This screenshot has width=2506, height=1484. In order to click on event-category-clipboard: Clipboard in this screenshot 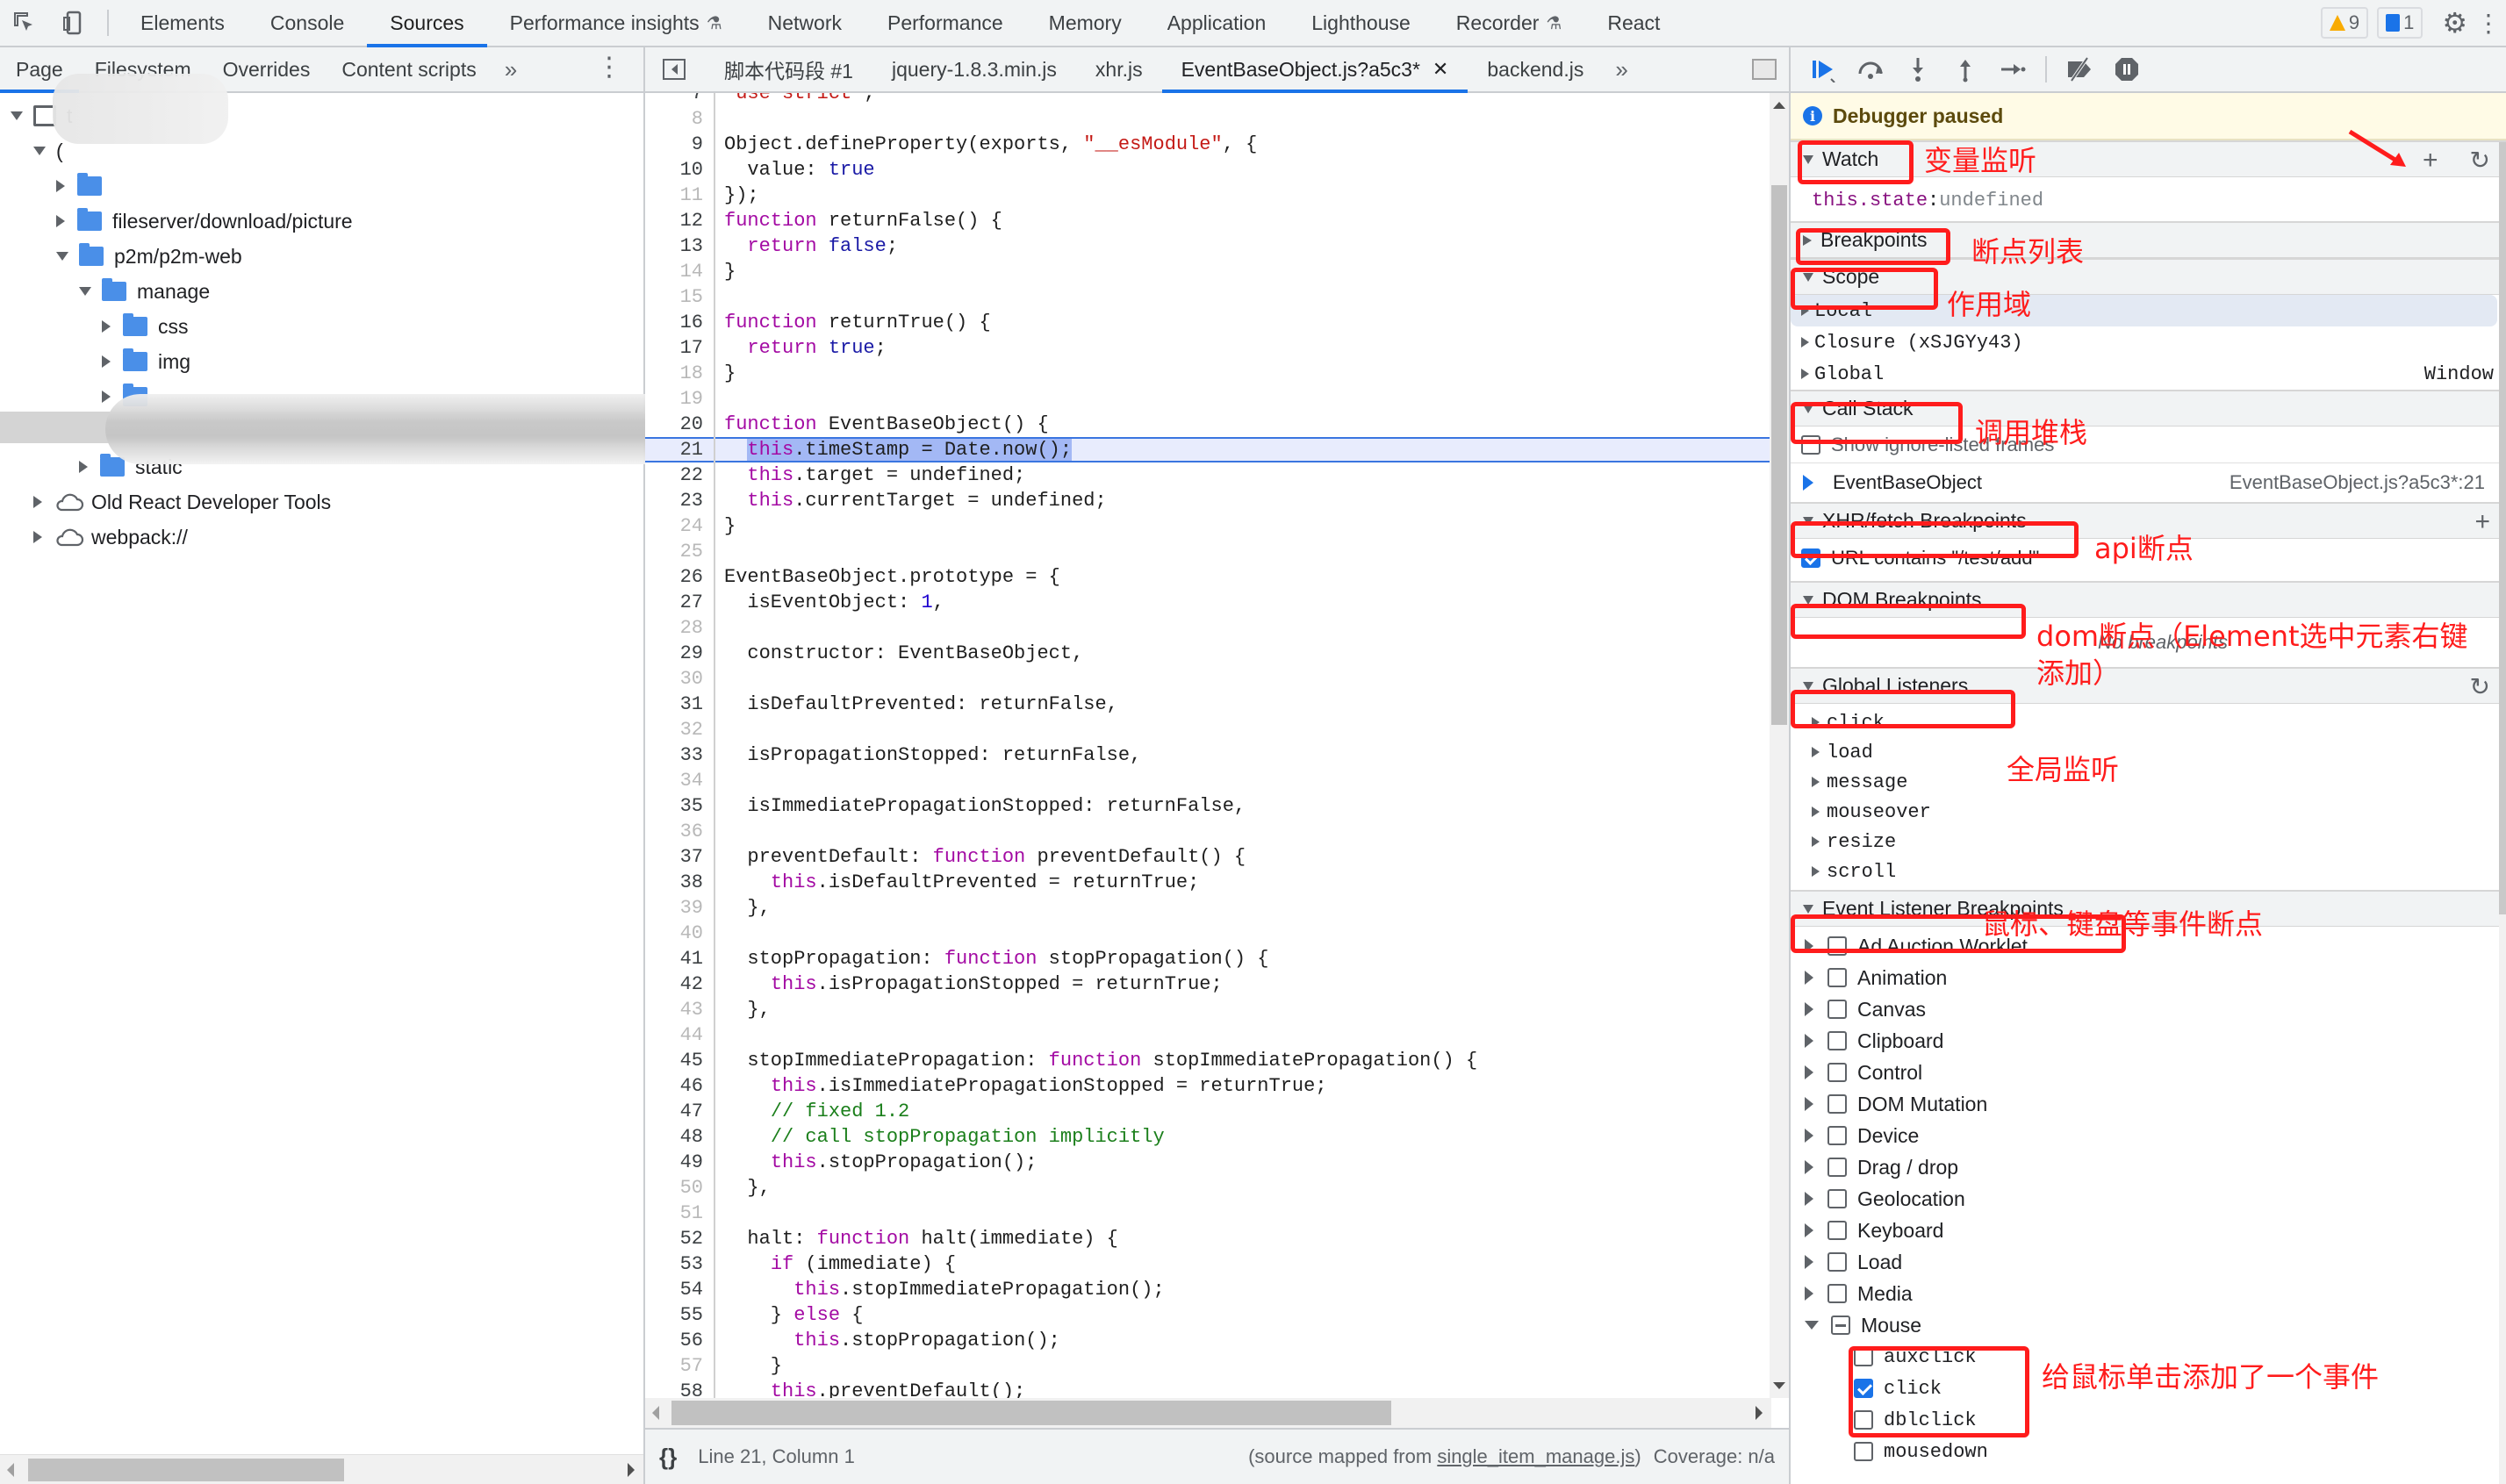, I will do `click(2148, 1041)`.